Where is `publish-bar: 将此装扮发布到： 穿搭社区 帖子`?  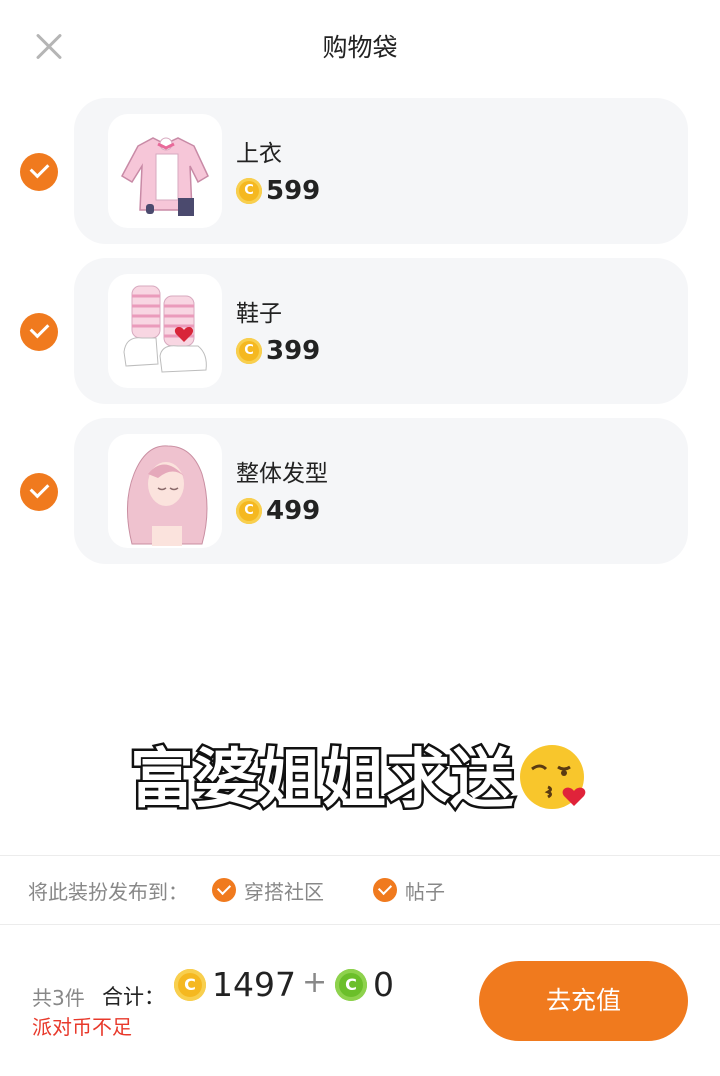 publish-bar: 将此装扮发布到： 穿搭社区 帖子 is located at coordinates (360, 890).